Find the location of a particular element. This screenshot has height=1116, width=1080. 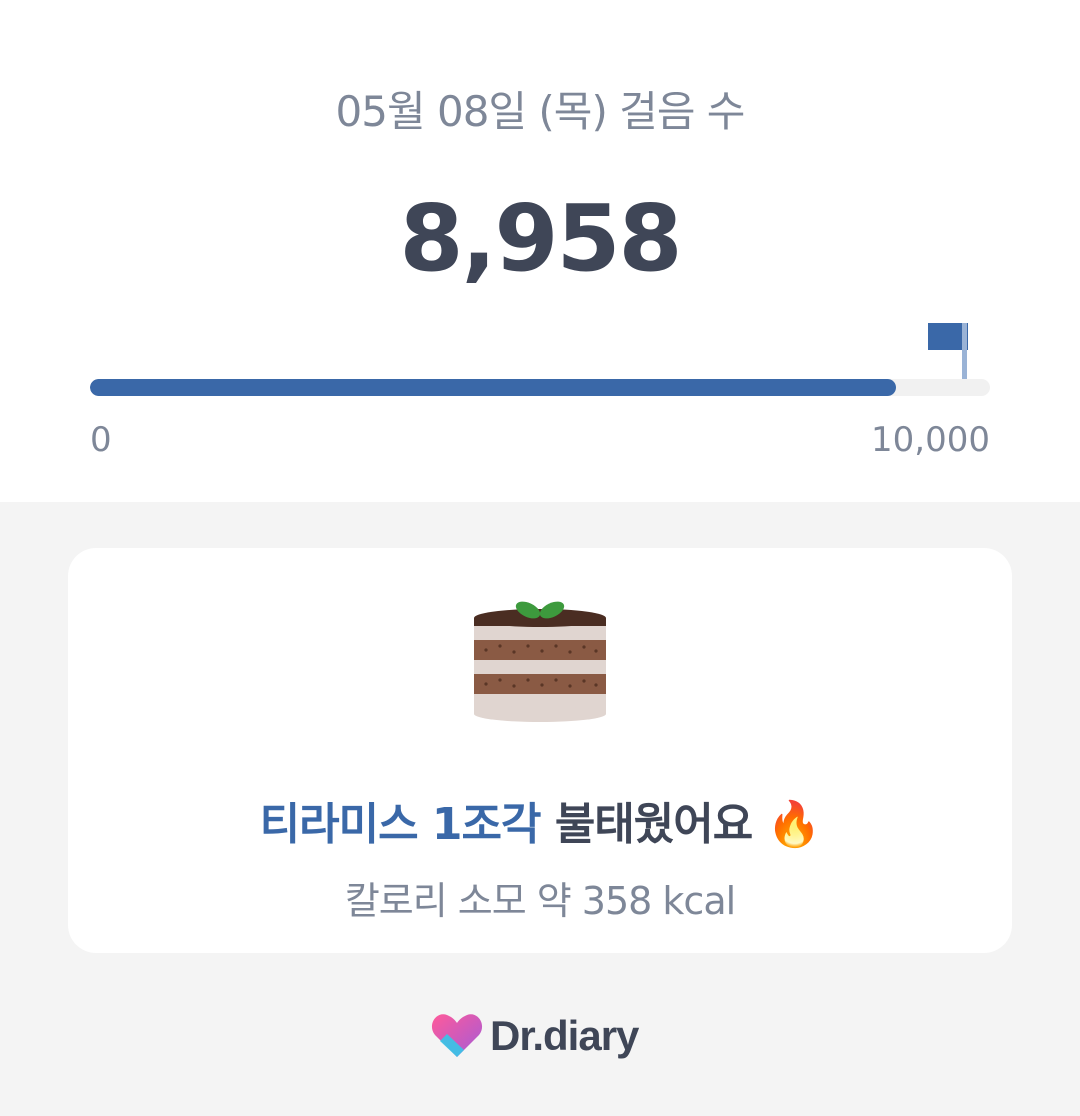

progress-min-label: 0 is located at coordinates (101, 440).